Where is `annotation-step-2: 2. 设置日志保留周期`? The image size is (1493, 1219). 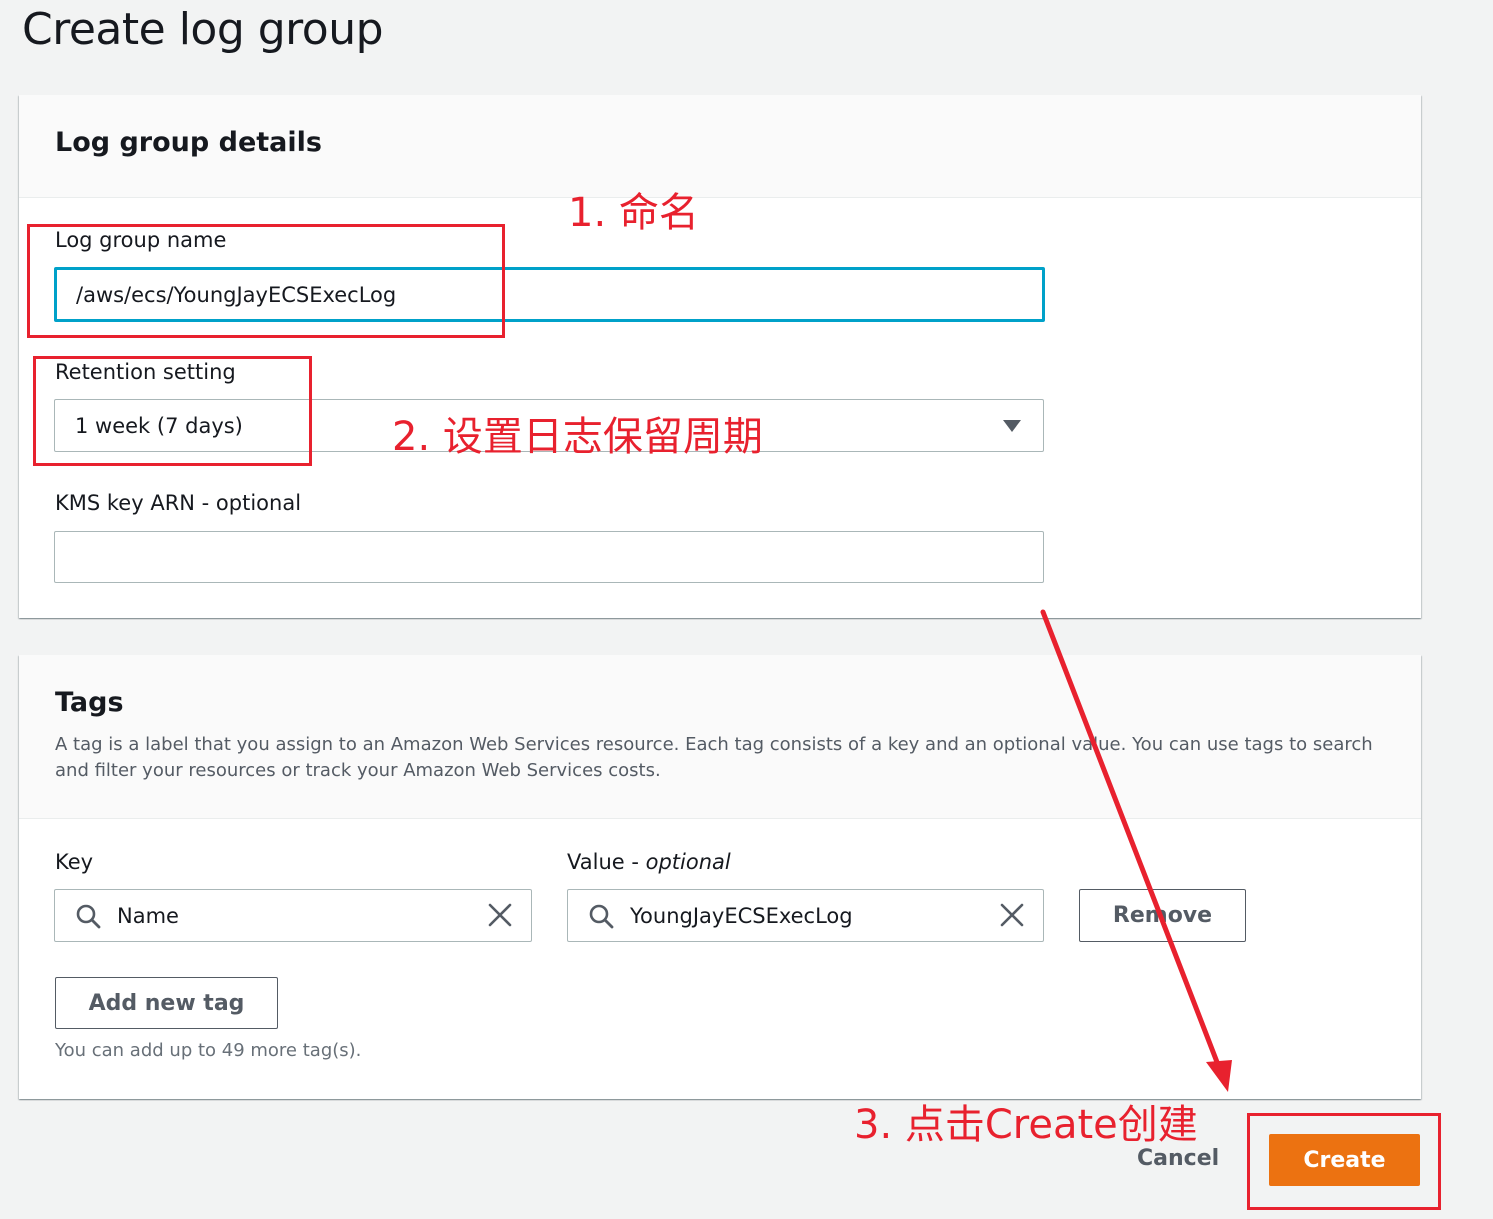 annotation-step-2: 2. 设置日志保留周期 is located at coordinates (577, 437).